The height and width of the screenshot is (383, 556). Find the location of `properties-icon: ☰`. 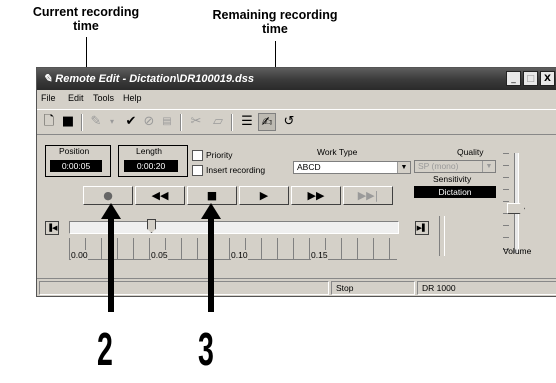

properties-icon: ☰ is located at coordinates (247, 122).